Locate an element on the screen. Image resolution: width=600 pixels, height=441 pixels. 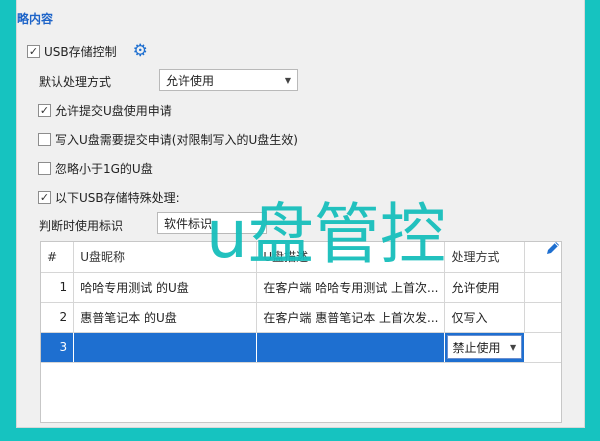
pencil-icon is located at coordinates (553, 248).